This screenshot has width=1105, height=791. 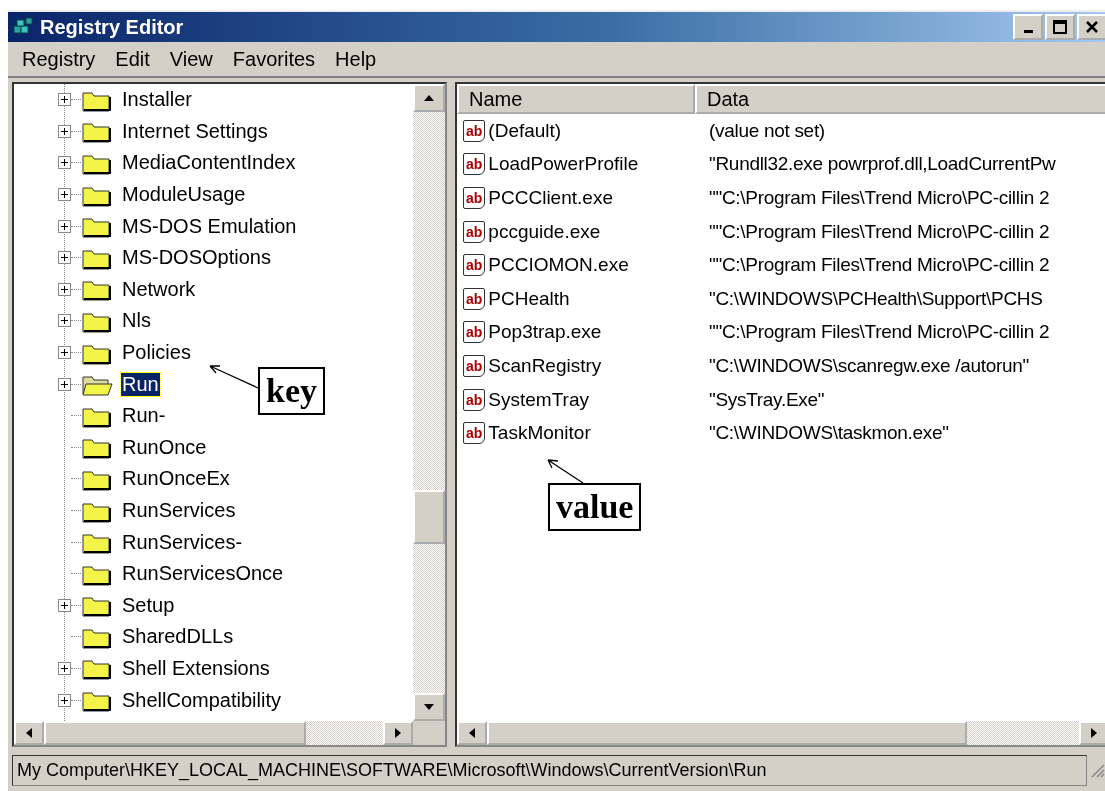 What do you see at coordinates (195, 131) in the screenshot?
I see `tree-item: Internet Settings` at bounding box center [195, 131].